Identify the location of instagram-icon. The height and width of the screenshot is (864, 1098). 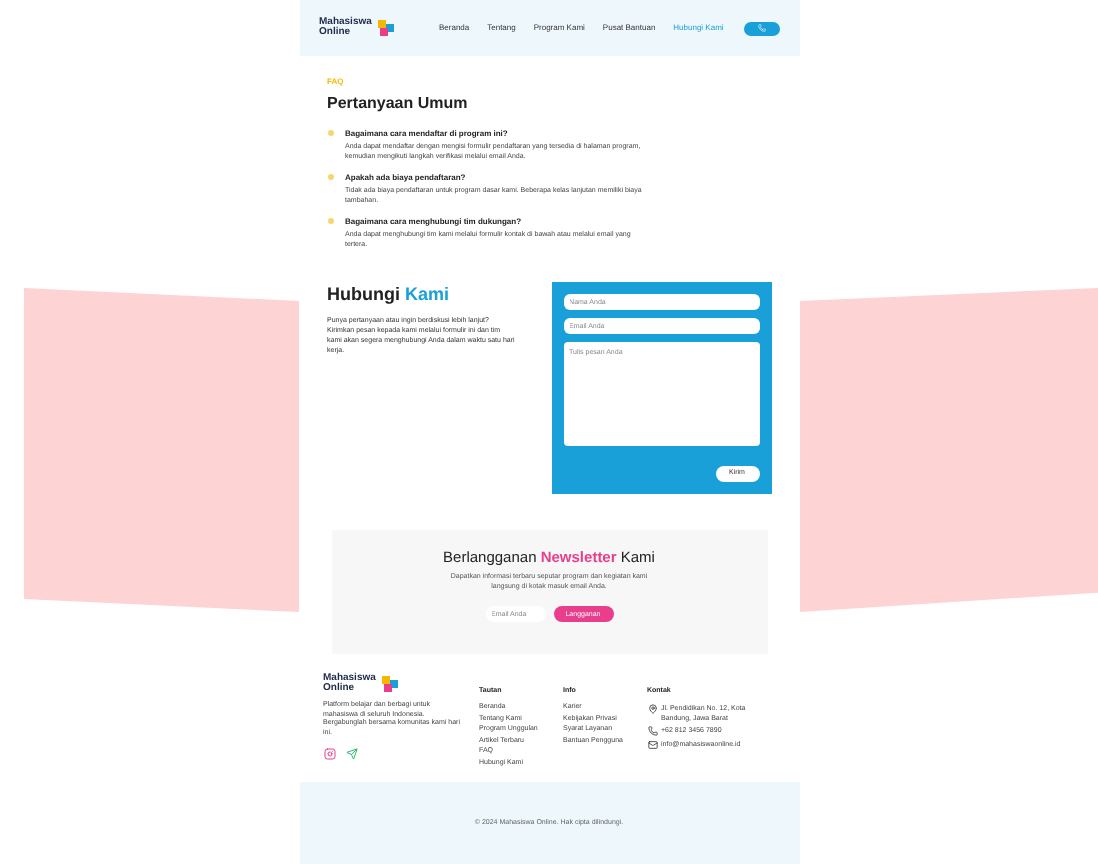
(329, 754).